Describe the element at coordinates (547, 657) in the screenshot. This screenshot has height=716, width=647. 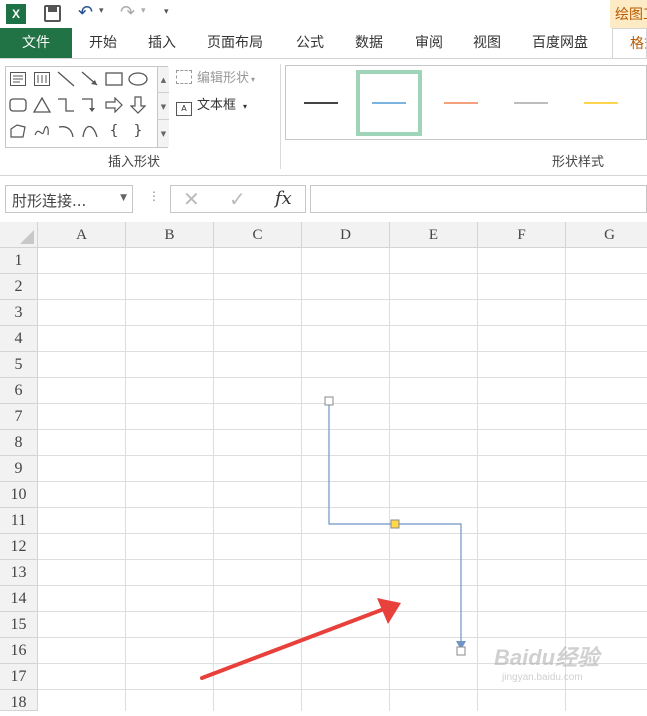
I see `watermark-text: Baidu经验` at that location.